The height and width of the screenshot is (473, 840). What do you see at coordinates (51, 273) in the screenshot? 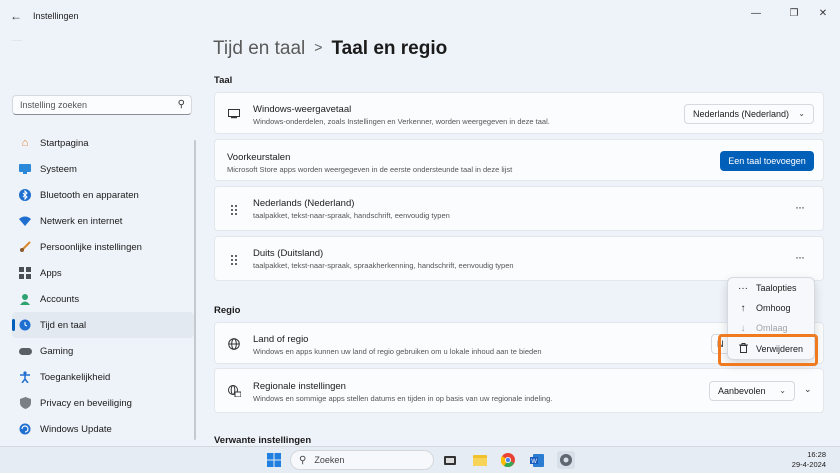
I see `sidebar-item-label: Apps` at bounding box center [51, 273].